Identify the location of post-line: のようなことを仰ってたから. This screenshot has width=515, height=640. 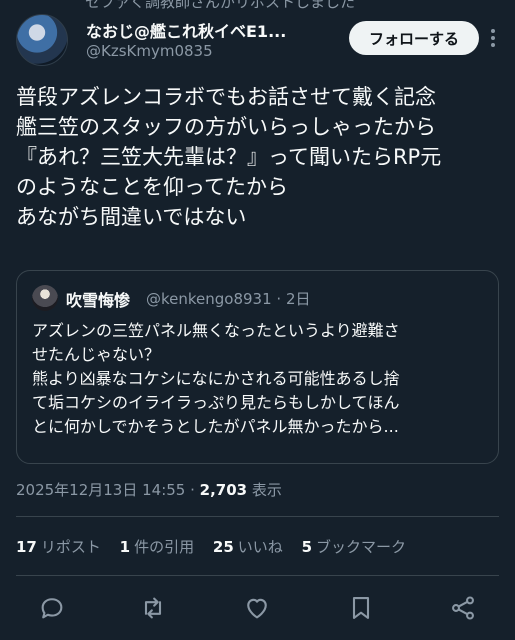
(152, 187).